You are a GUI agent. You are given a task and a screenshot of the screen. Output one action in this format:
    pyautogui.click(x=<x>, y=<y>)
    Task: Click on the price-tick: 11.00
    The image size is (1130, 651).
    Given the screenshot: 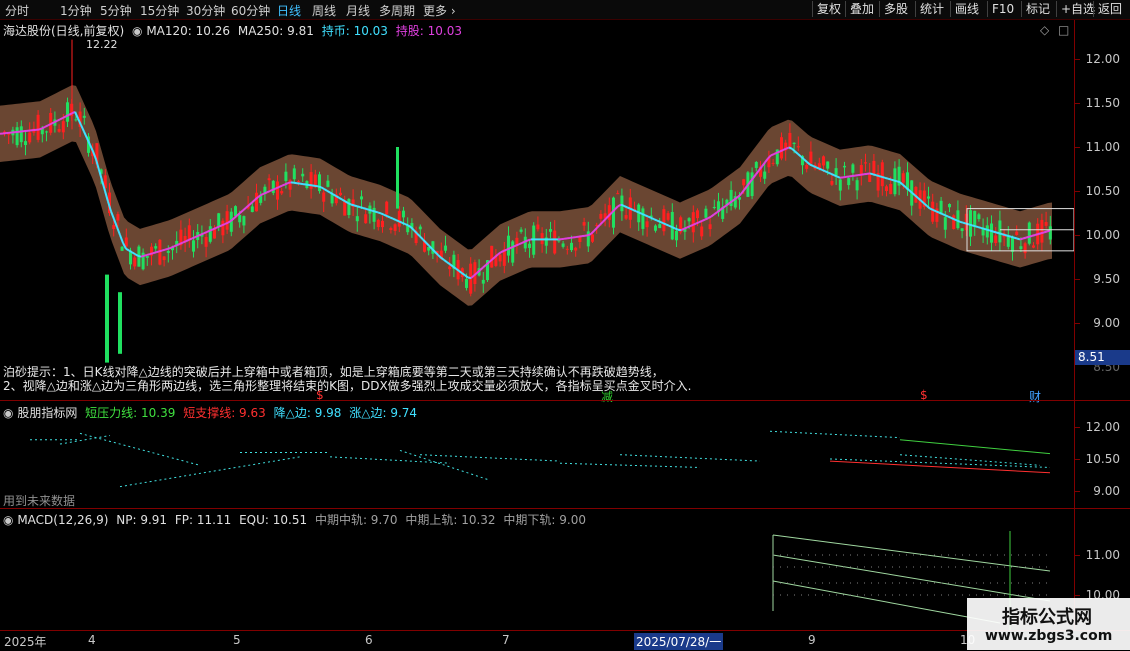 What is the action you would take?
    pyautogui.click(x=1103, y=147)
    